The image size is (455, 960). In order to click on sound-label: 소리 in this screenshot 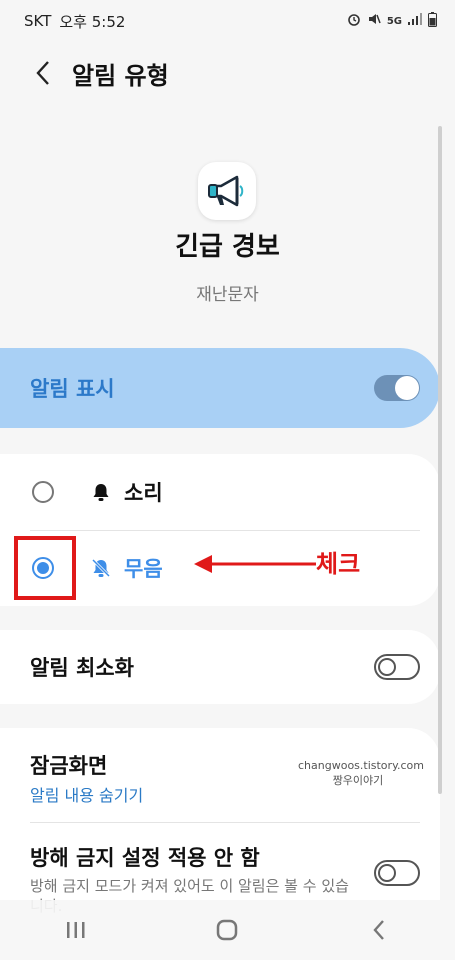, I will do `click(143, 493)`.